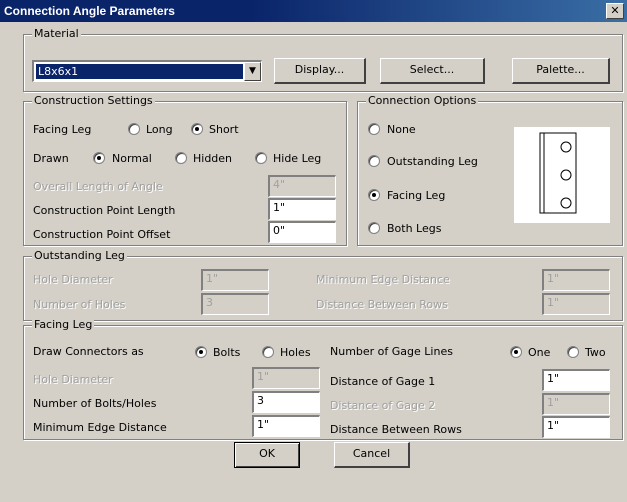 The width and height of the screenshot is (627, 502). Describe the element at coordinates (401, 129) in the screenshot. I see `none-radio-label: None` at that location.